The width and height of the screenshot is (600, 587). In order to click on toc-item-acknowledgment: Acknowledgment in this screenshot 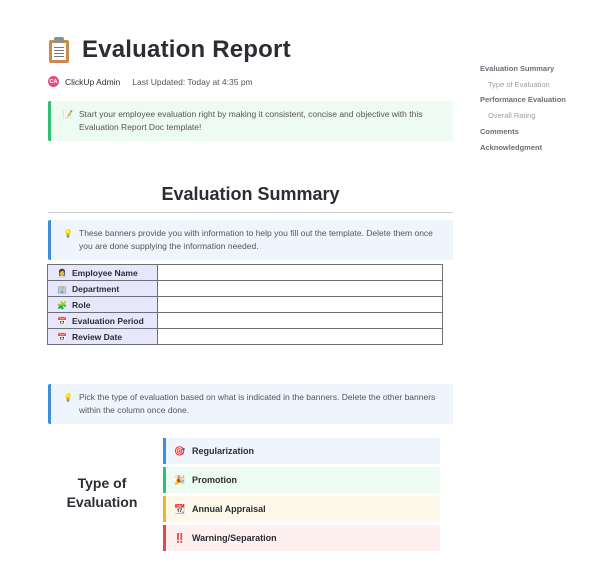, I will do `click(523, 148)`.